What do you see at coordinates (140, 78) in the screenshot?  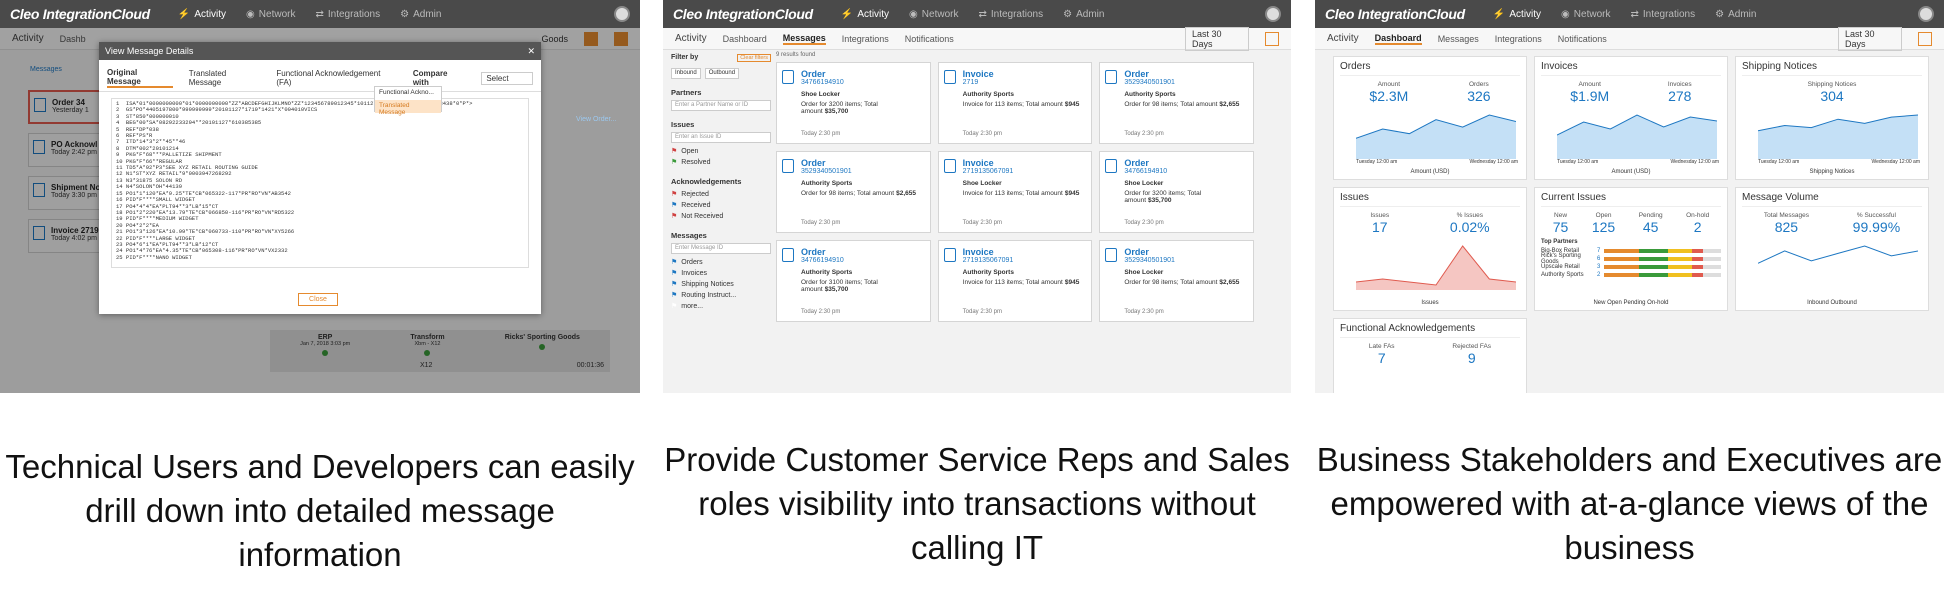 I see `tab-original-message: Original Message` at bounding box center [140, 78].